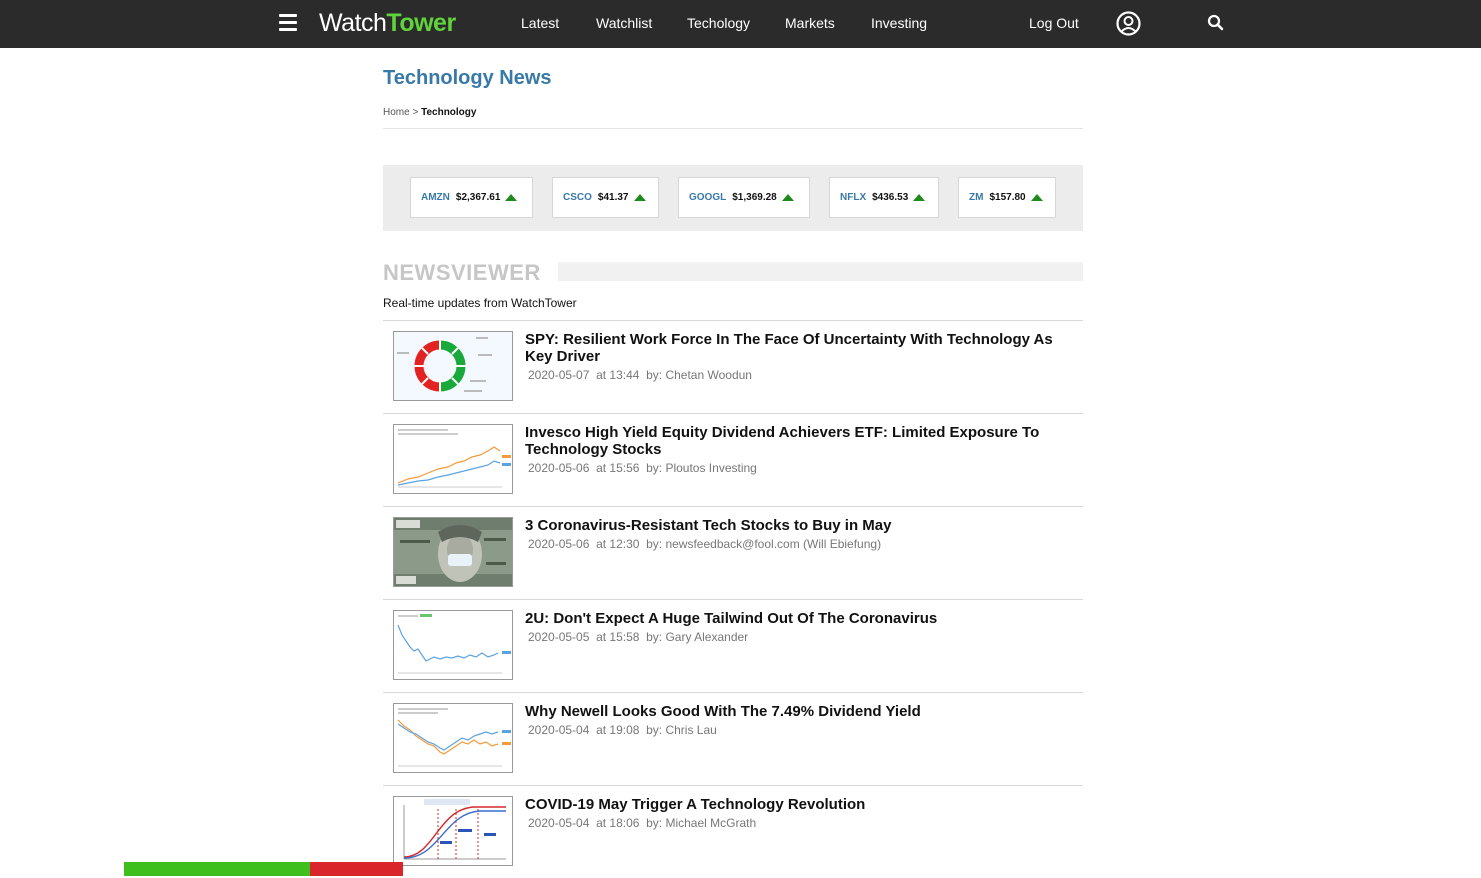 The image size is (1481, 878). What do you see at coordinates (453, 831) in the screenshot?
I see `news-thumbnail-s-curve-chart` at bounding box center [453, 831].